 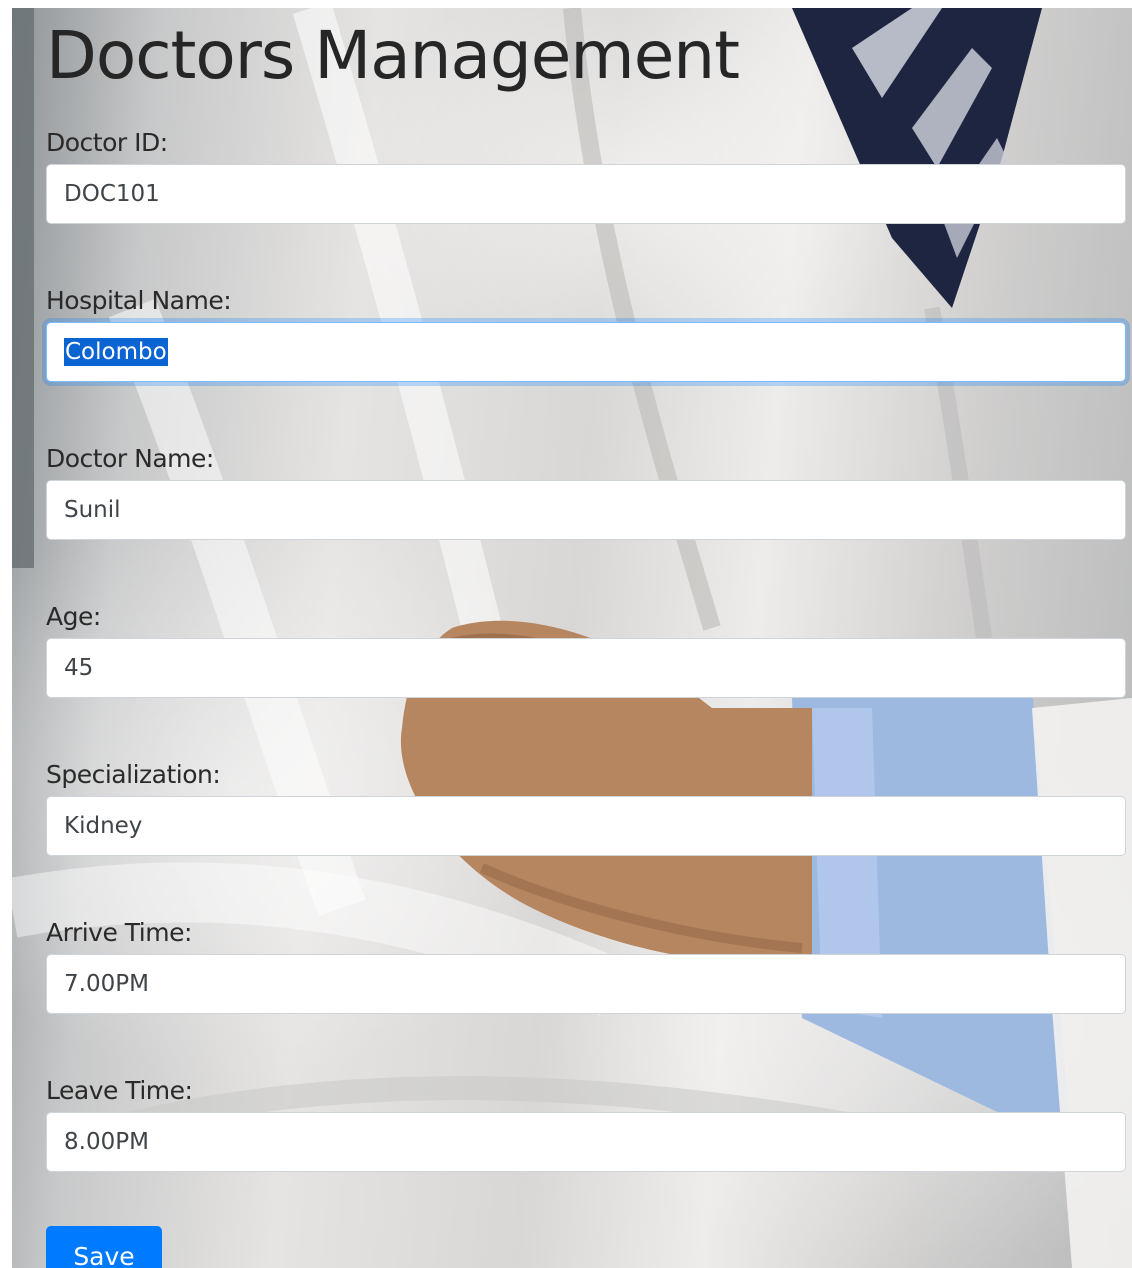 What do you see at coordinates (116, 352) in the screenshot?
I see `hospital-name-value: Colombo` at bounding box center [116, 352].